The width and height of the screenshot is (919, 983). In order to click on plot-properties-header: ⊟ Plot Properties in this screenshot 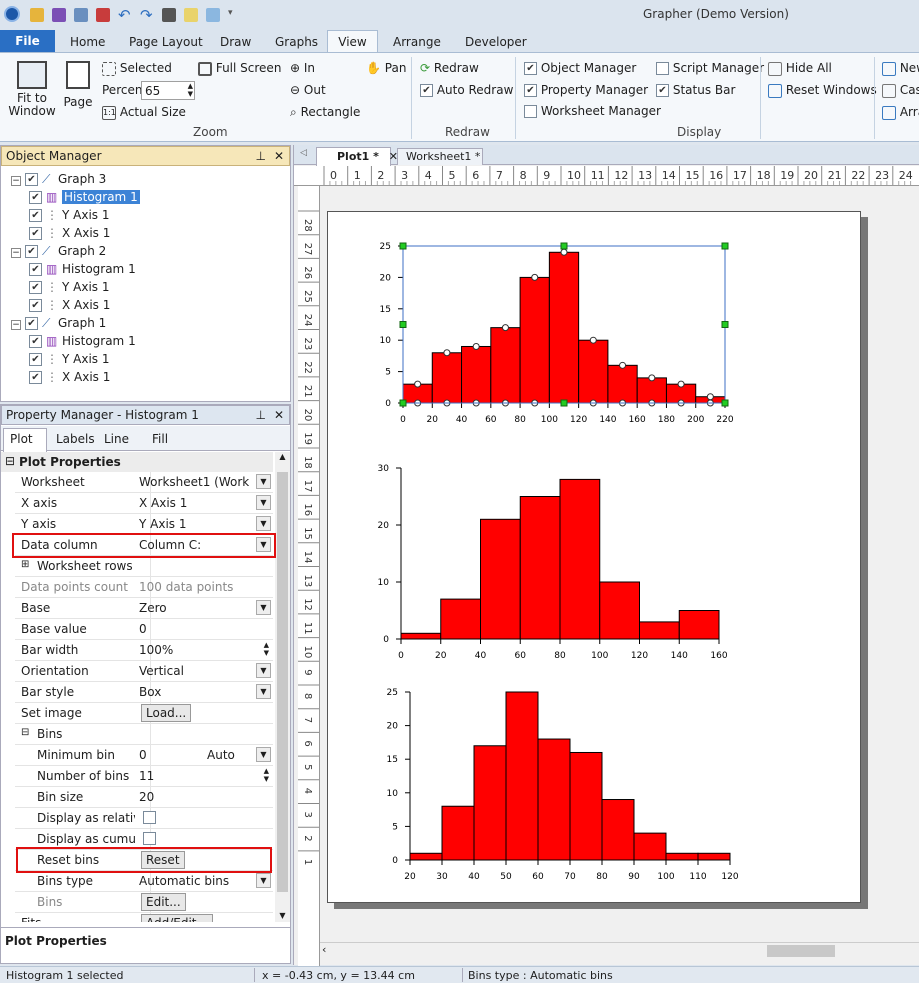, I will do `click(137, 462)`.